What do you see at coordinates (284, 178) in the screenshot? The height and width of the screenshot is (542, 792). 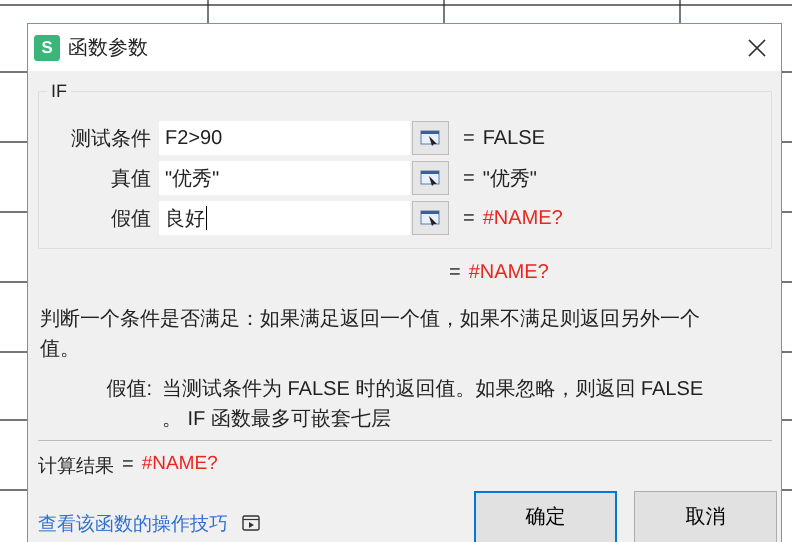 I see `input-field: "优秀"` at bounding box center [284, 178].